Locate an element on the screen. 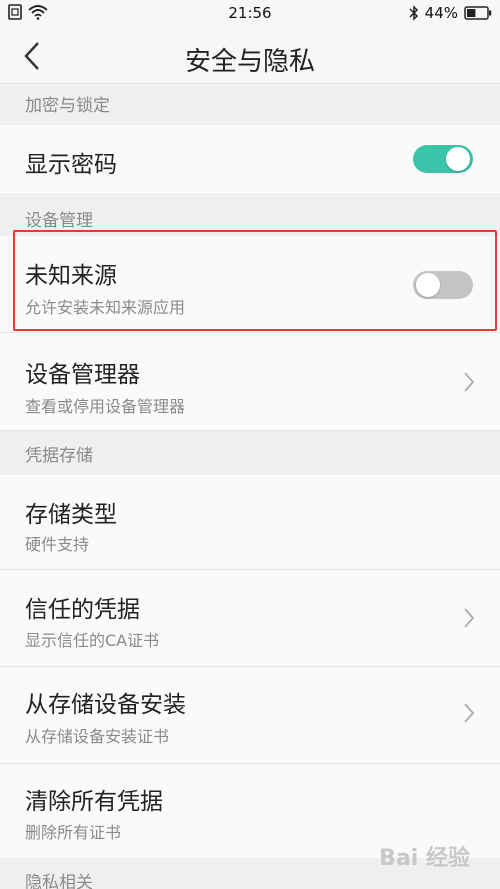 The height and width of the screenshot is (889, 500). status-right: 44% is located at coordinates (450, 13).